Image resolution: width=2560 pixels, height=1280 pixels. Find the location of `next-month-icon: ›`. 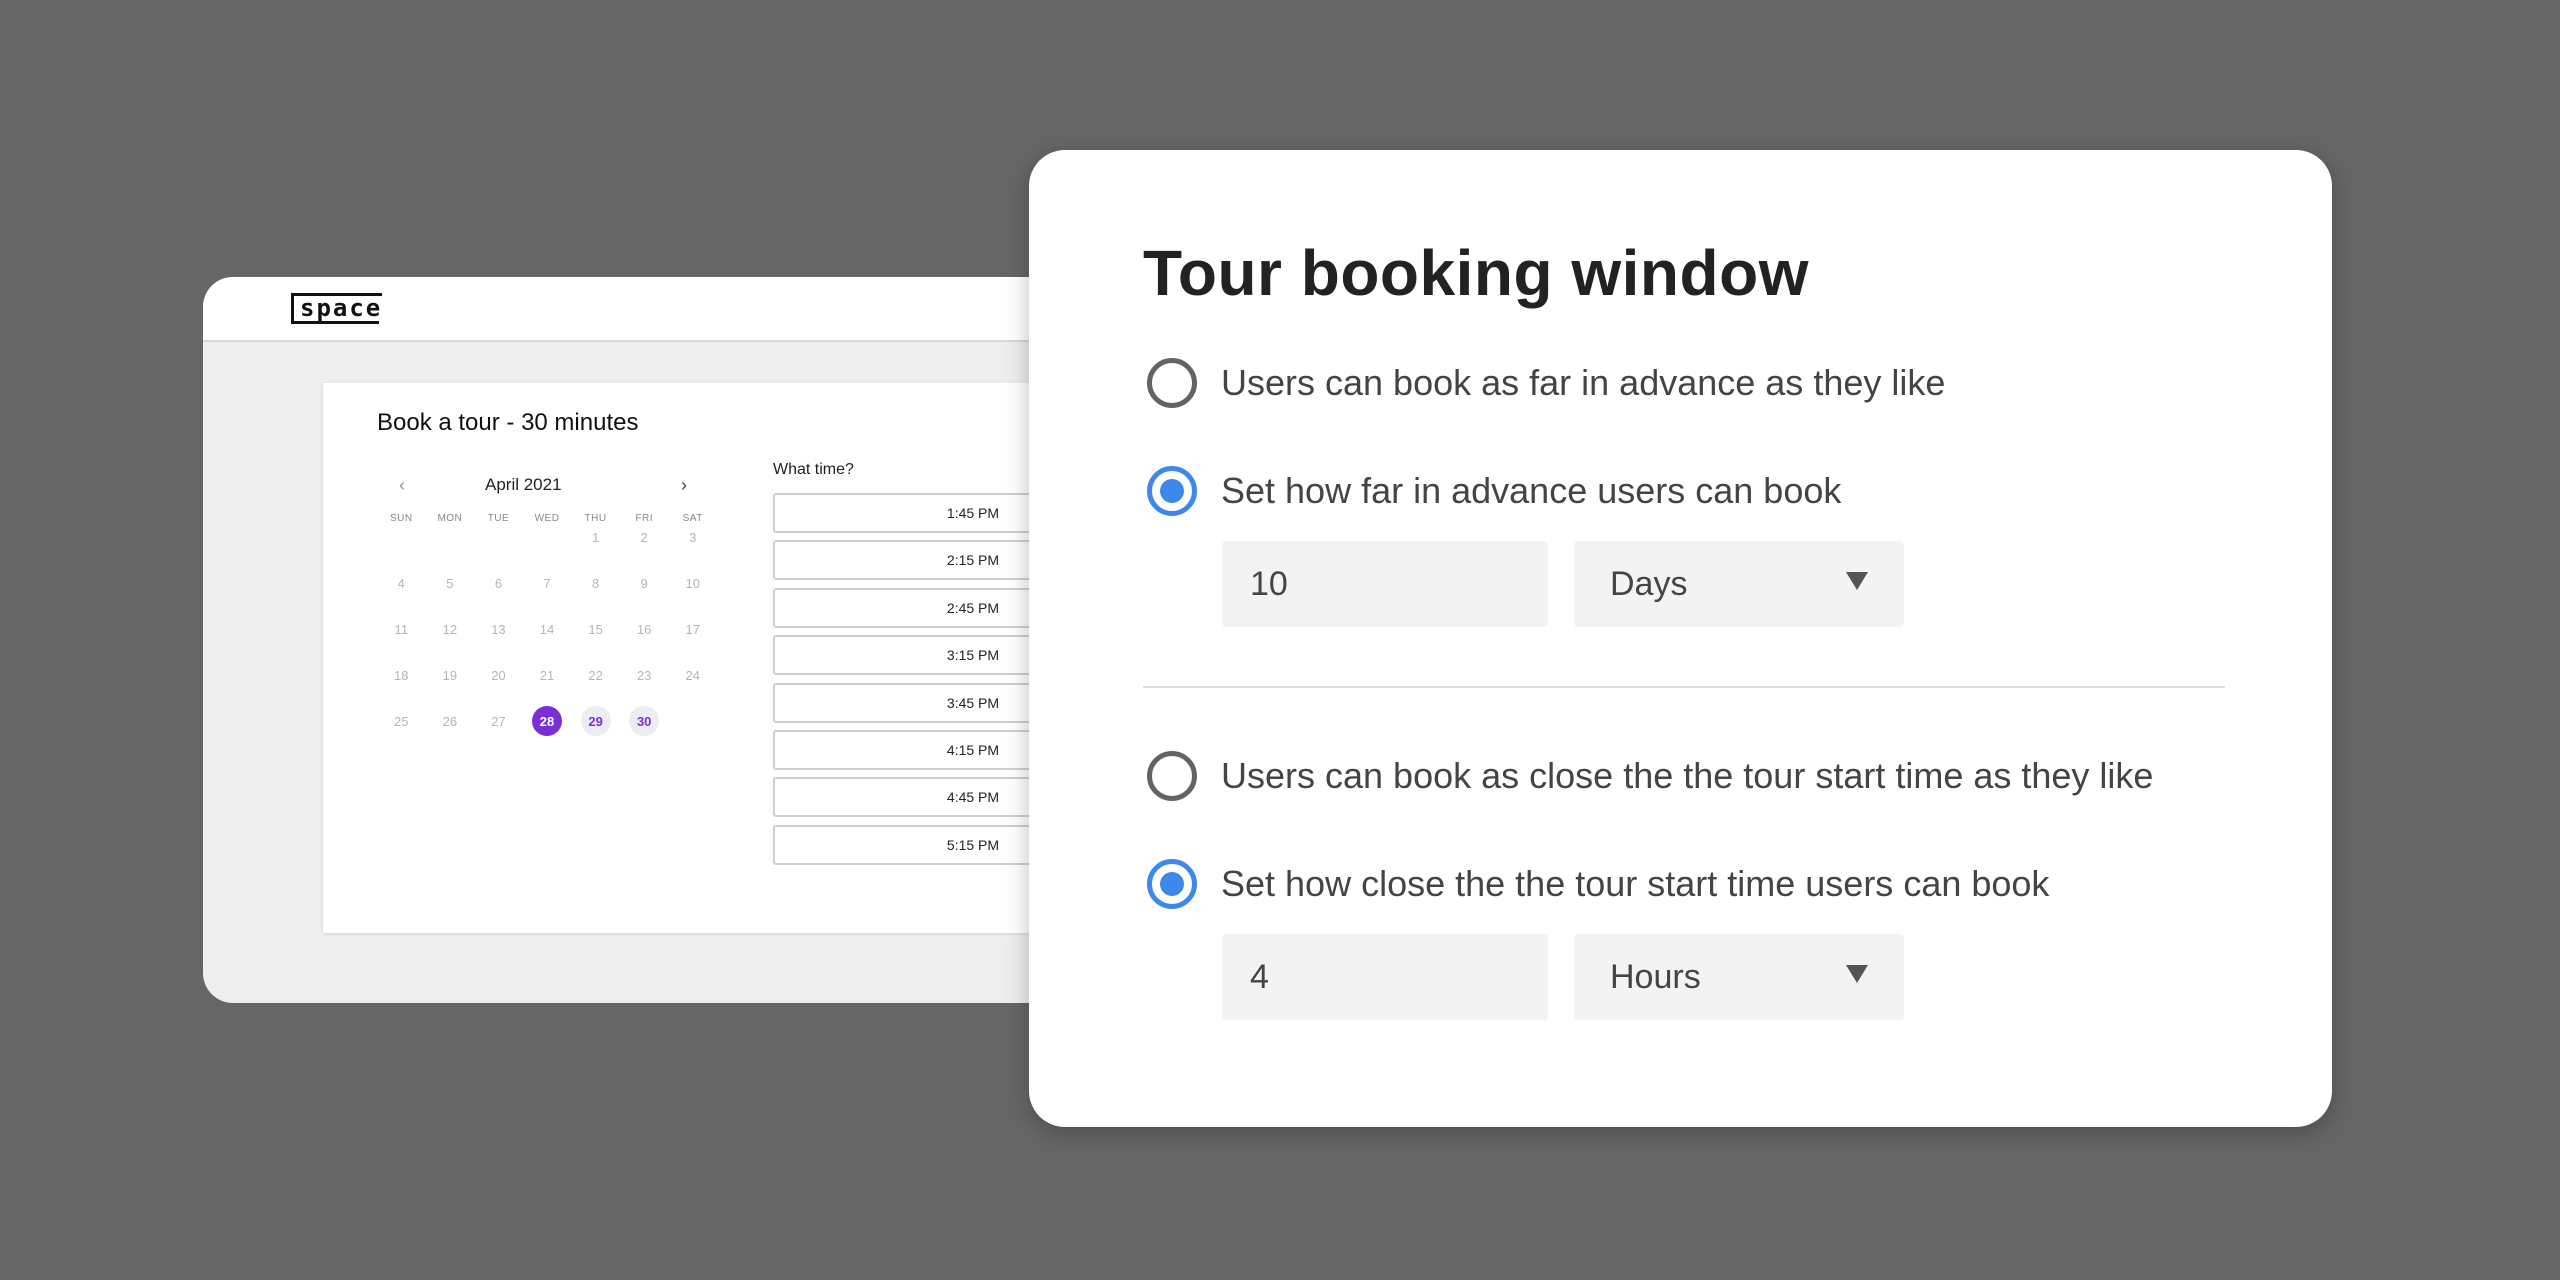

next-month-icon: › is located at coordinates (684, 485).